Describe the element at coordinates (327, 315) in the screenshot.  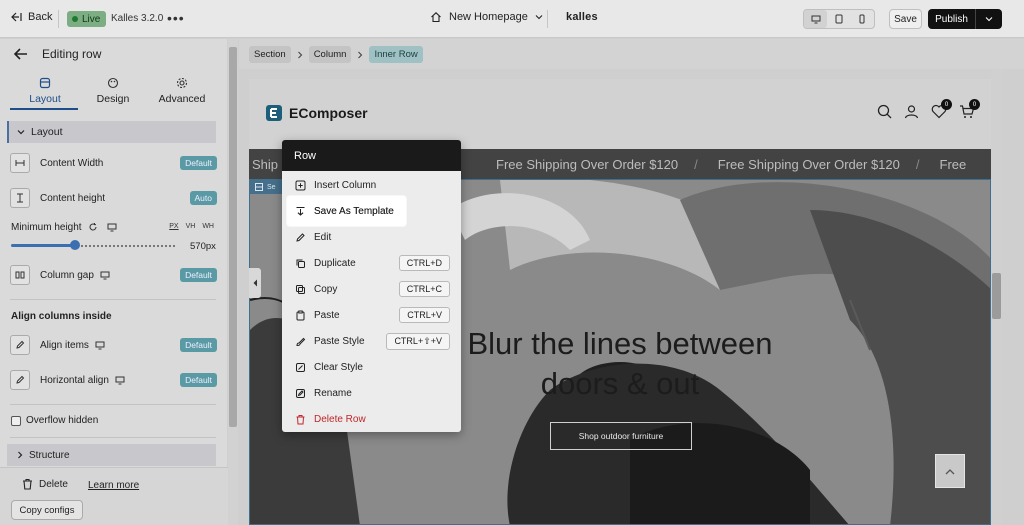
I see `menu-item-label: Paste` at that location.